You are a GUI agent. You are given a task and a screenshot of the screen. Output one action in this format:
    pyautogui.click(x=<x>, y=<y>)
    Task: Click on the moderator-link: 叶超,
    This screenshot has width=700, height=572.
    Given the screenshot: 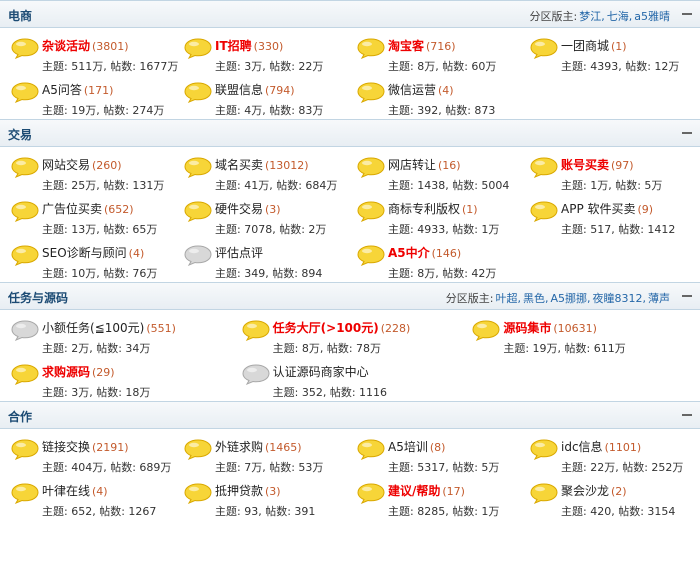 What is the action you would take?
    pyautogui.click(x=508, y=298)
    